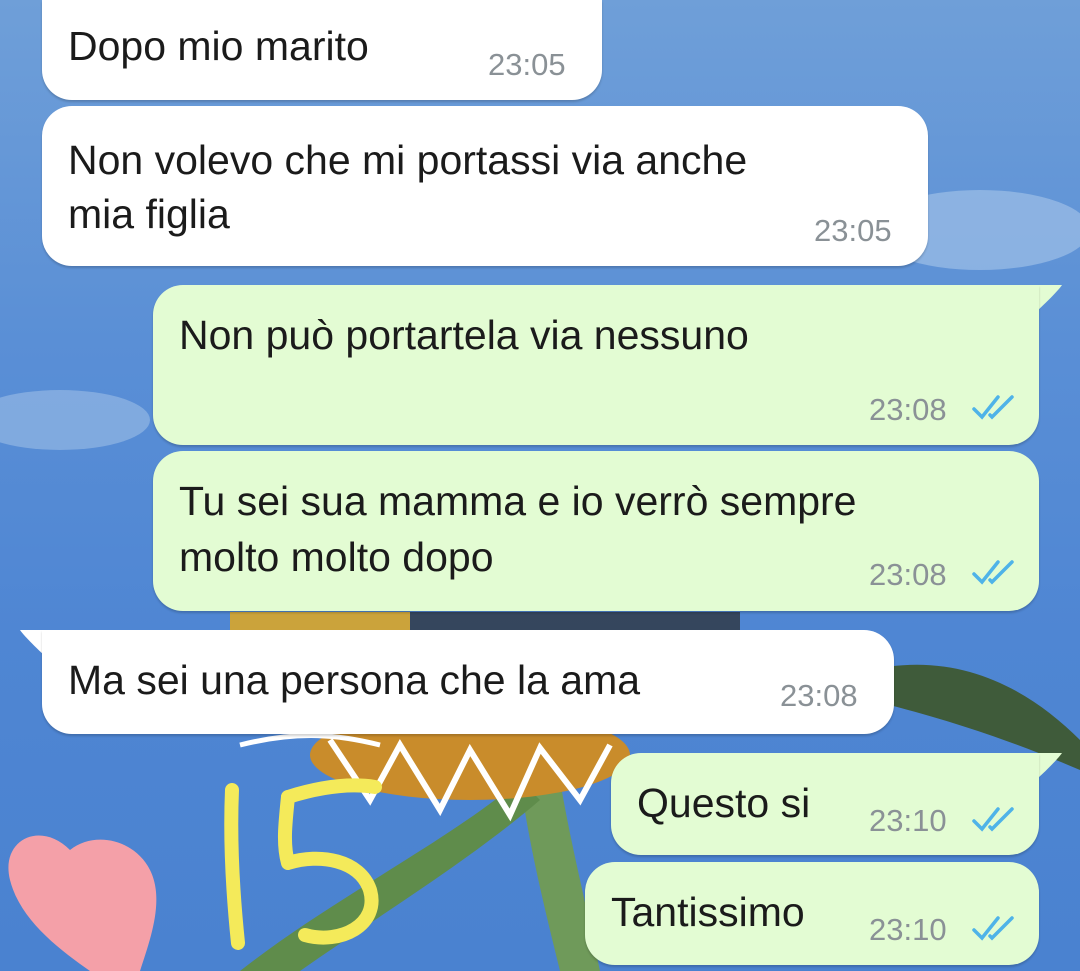  What do you see at coordinates (825, 804) in the screenshot?
I see `outgoing-message-bubble: Questo si 23:10` at bounding box center [825, 804].